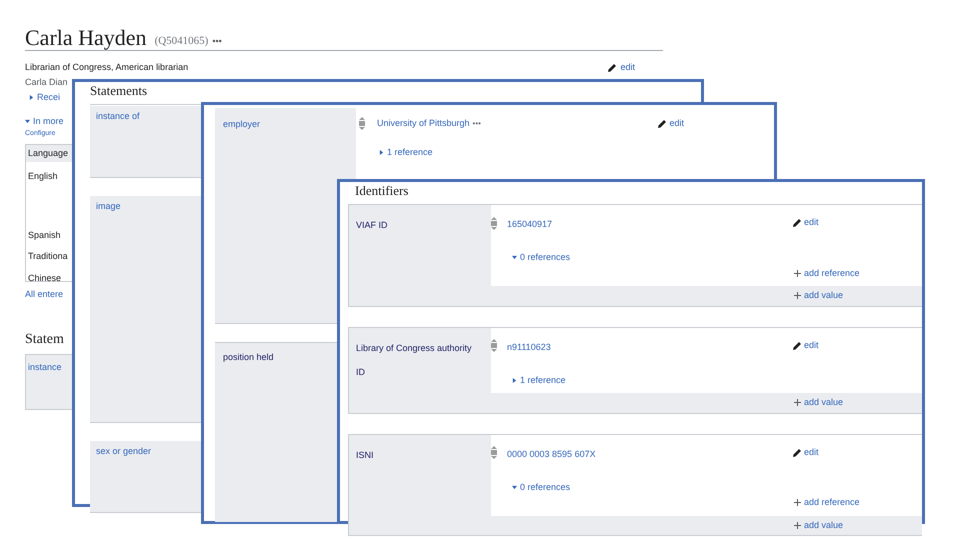 The image size is (960, 540). Describe the element at coordinates (181, 41) in the screenshot. I see `item-id: (Q5041065)` at that location.